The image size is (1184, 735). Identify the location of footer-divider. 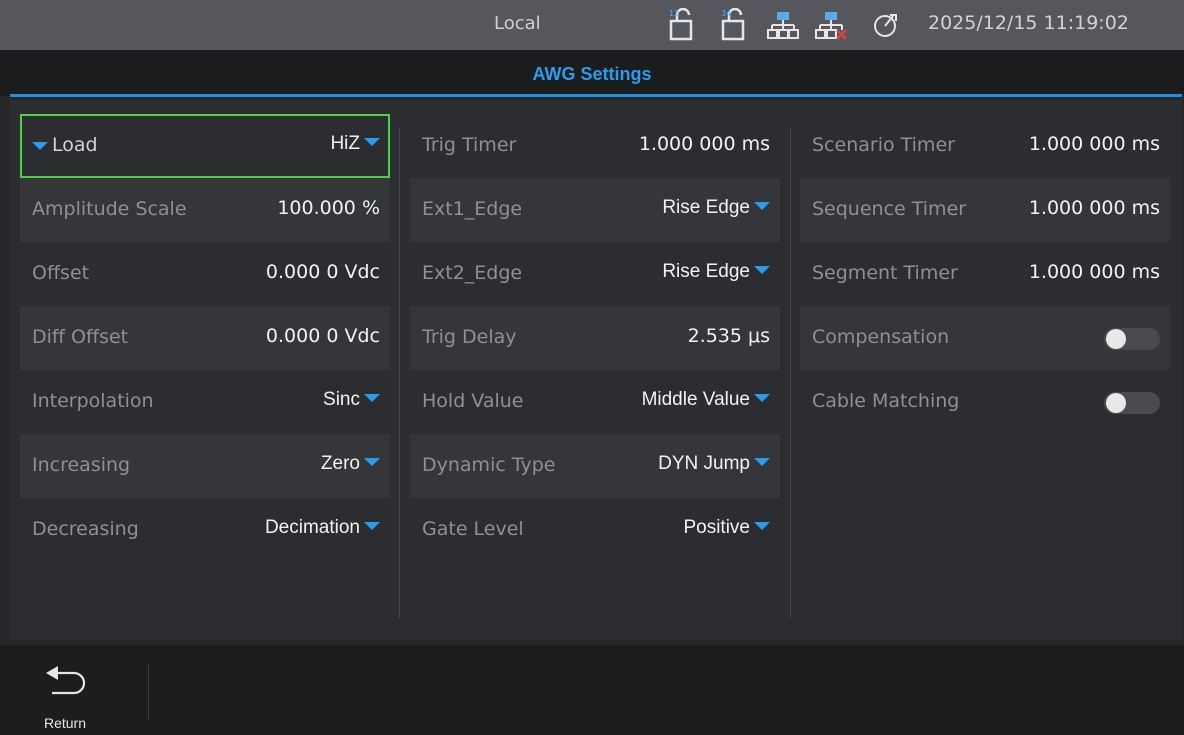
(148, 692).